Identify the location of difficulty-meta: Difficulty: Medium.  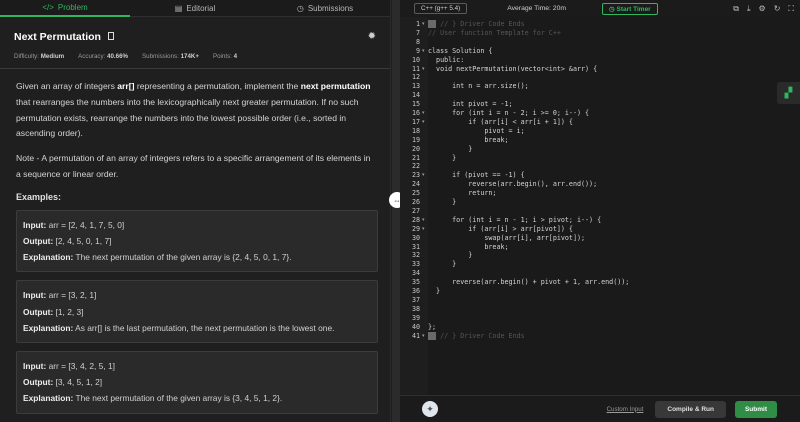
(39, 56).